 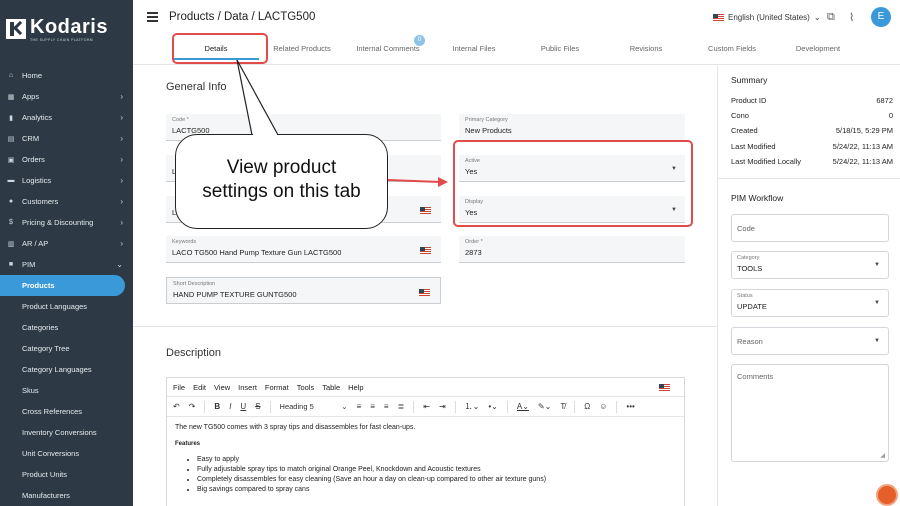 What do you see at coordinates (812, 115) in the screenshot?
I see `summary-row: Cono 0` at bounding box center [812, 115].